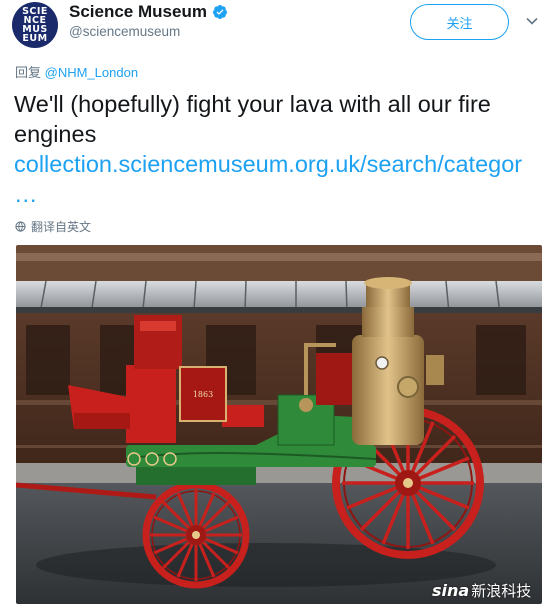 The image size is (550, 611). I want to click on handle: @sciencemuseum, so click(124, 31).